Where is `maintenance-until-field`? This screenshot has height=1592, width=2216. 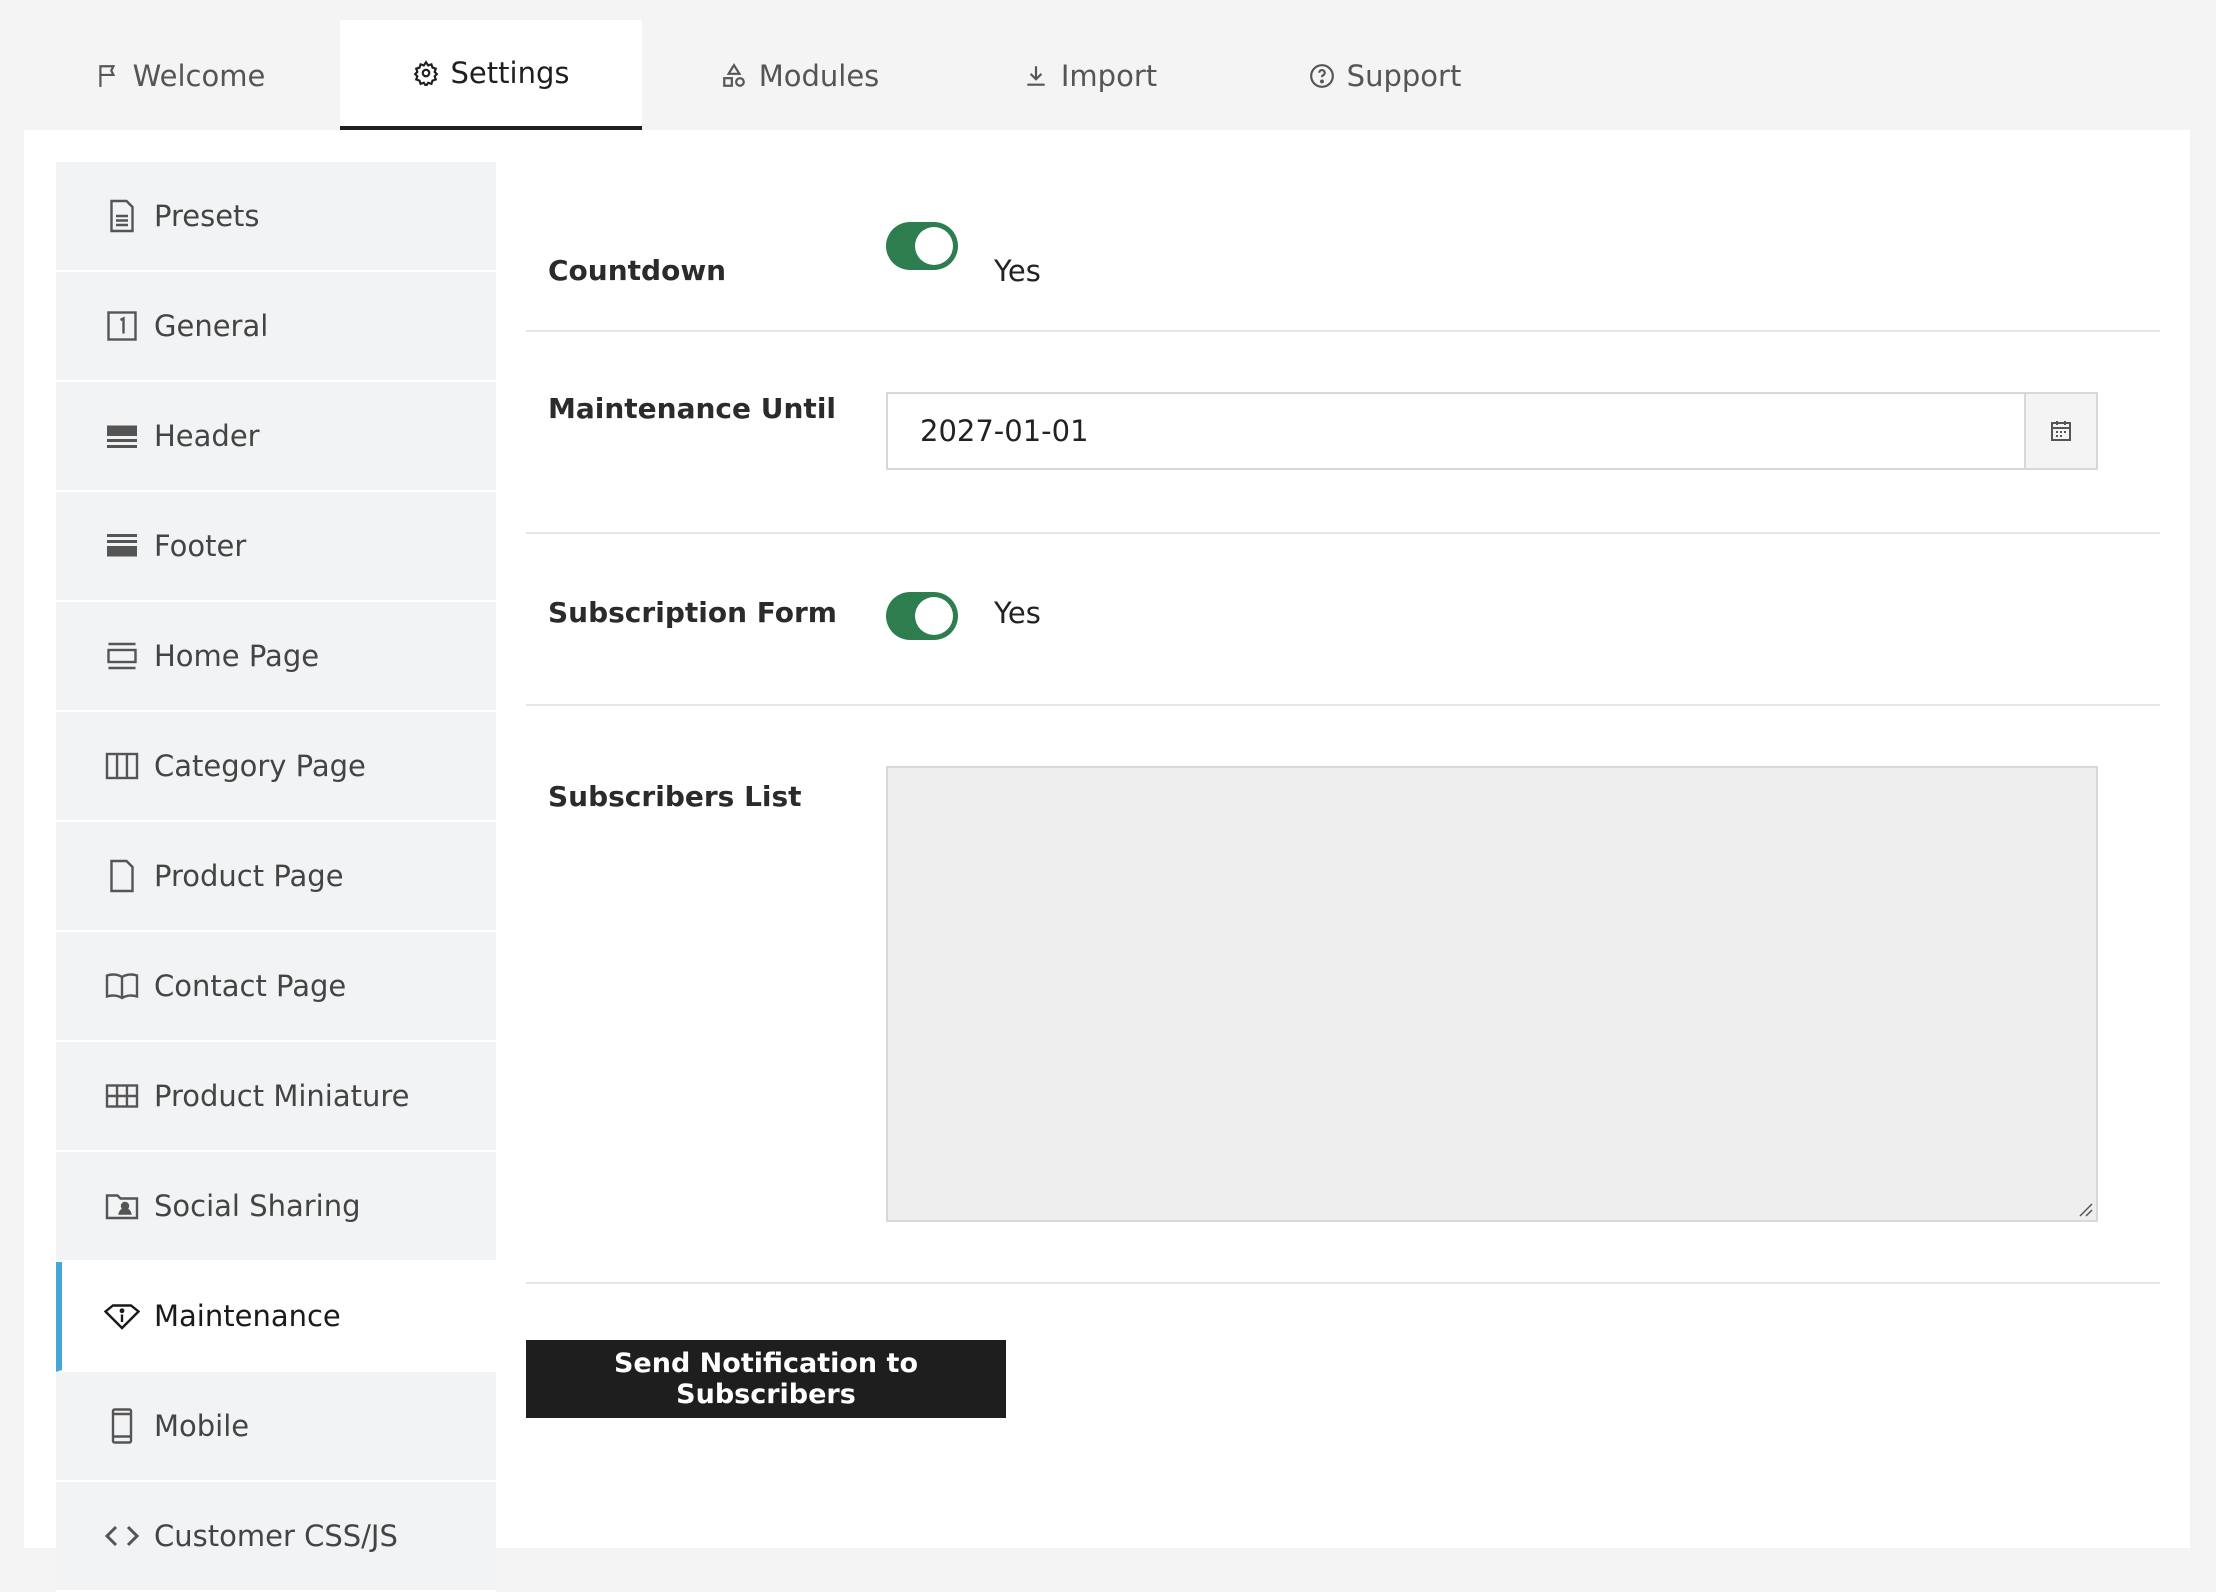 maintenance-until-field is located at coordinates (1492, 431).